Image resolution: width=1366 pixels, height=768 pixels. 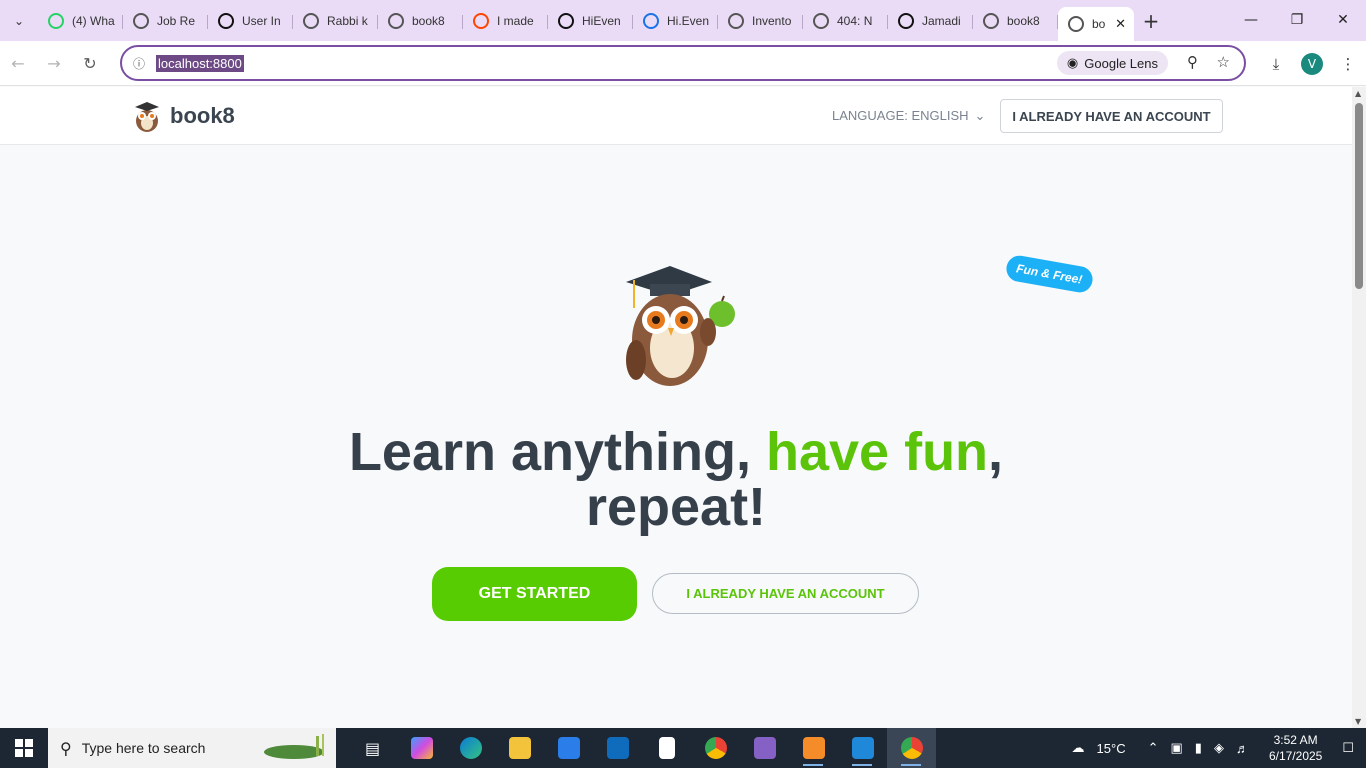 What do you see at coordinates (19, 20) in the screenshot?
I see `tab-search-menu: ⌄` at bounding box center [19, 20].